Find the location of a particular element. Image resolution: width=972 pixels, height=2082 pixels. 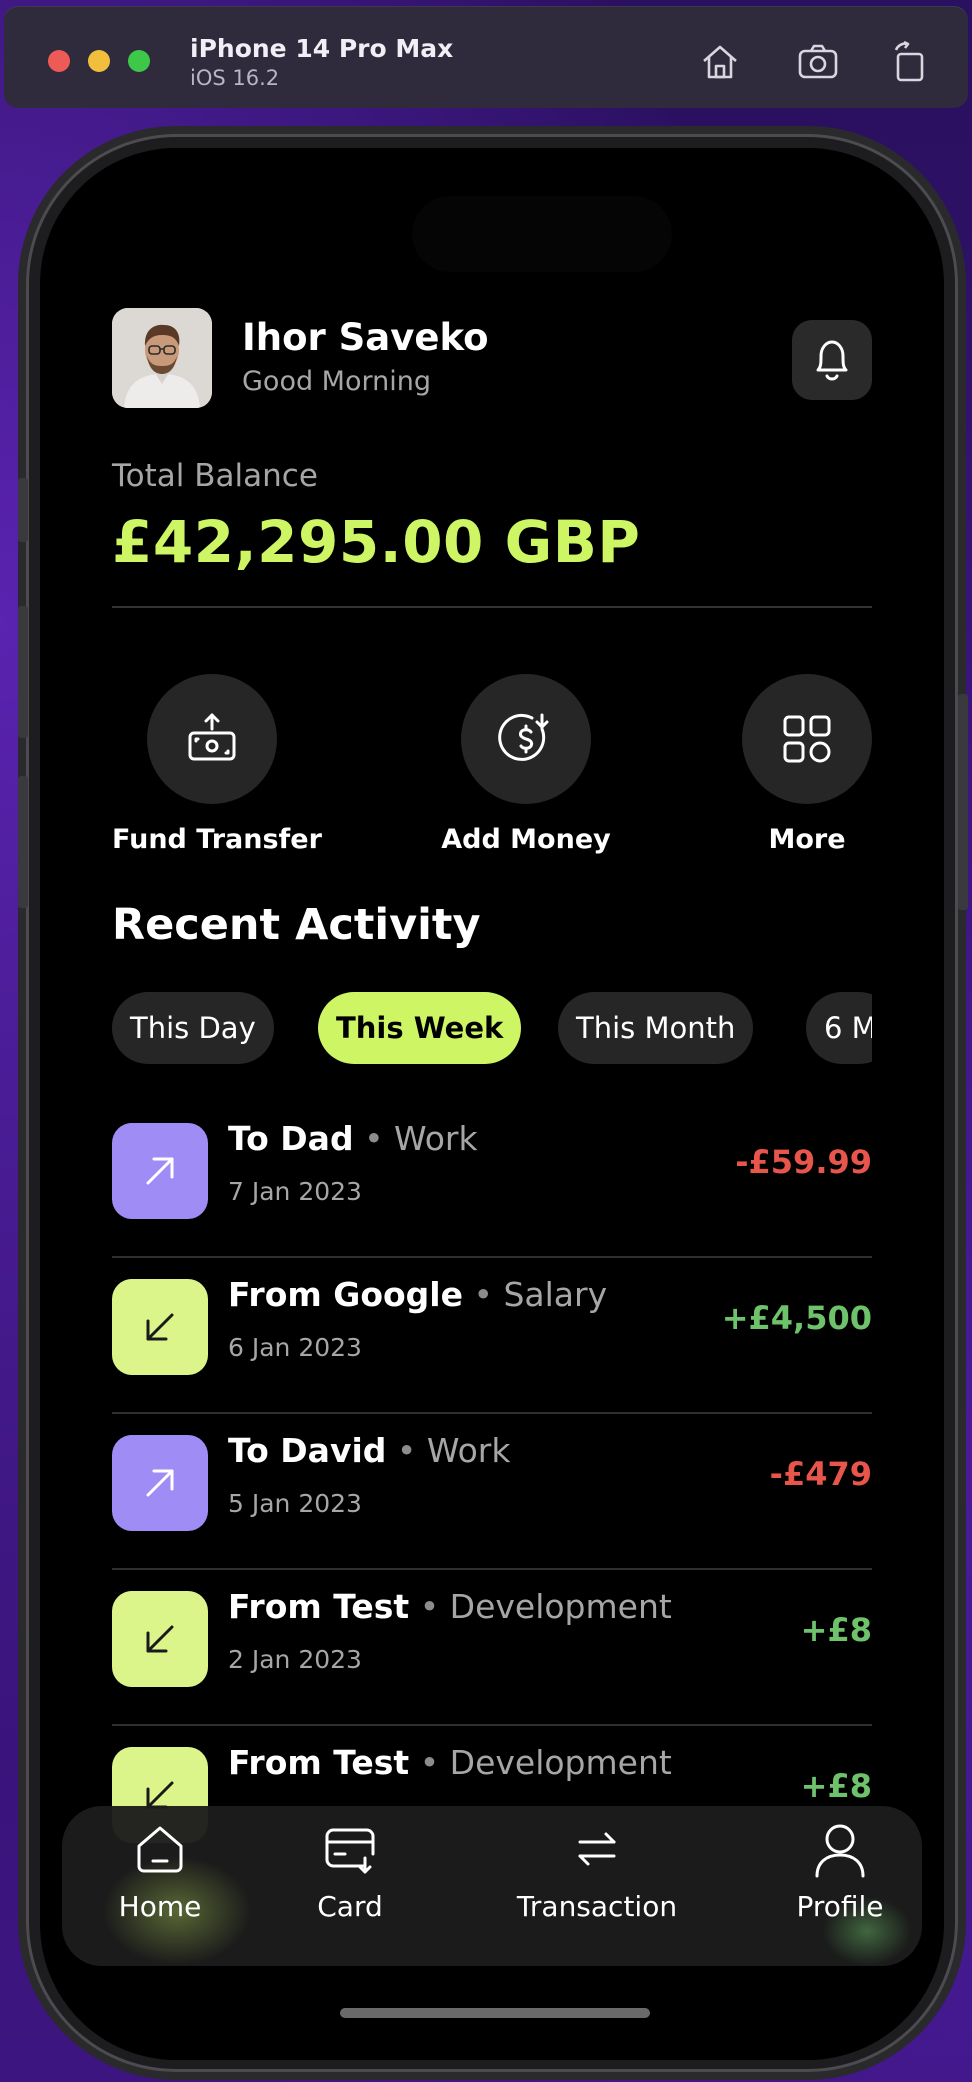

tab-this-month: This Month is located at coordinates (656, 1028).